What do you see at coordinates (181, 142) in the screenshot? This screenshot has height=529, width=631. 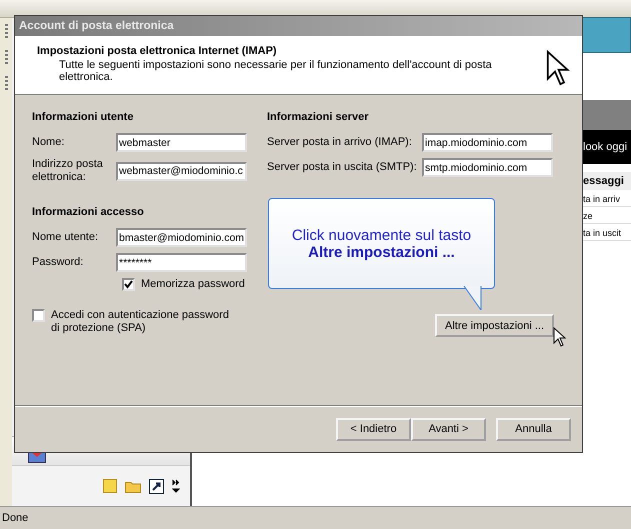 I see `text-field: webmaster` at bounding box center [181, 142].